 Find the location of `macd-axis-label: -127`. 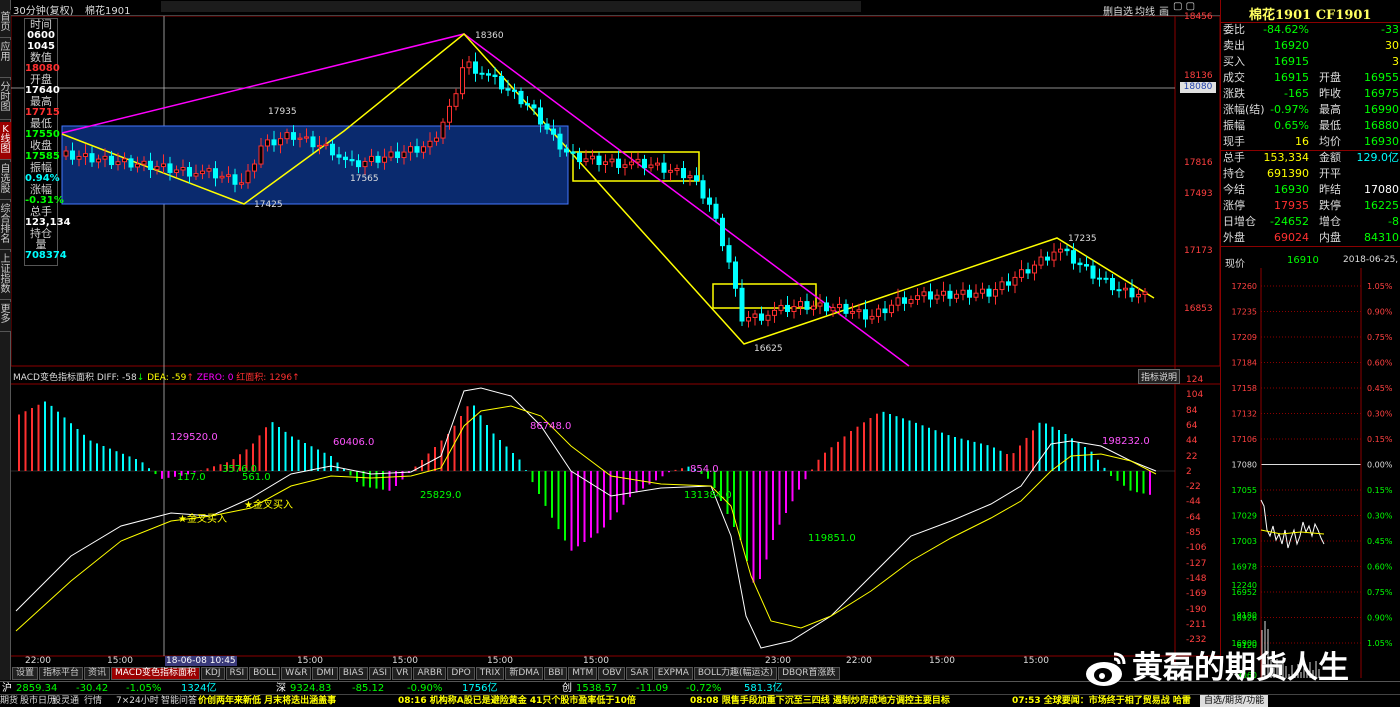

macd-axis-label: -127 is located at coordinates (1196, 563).